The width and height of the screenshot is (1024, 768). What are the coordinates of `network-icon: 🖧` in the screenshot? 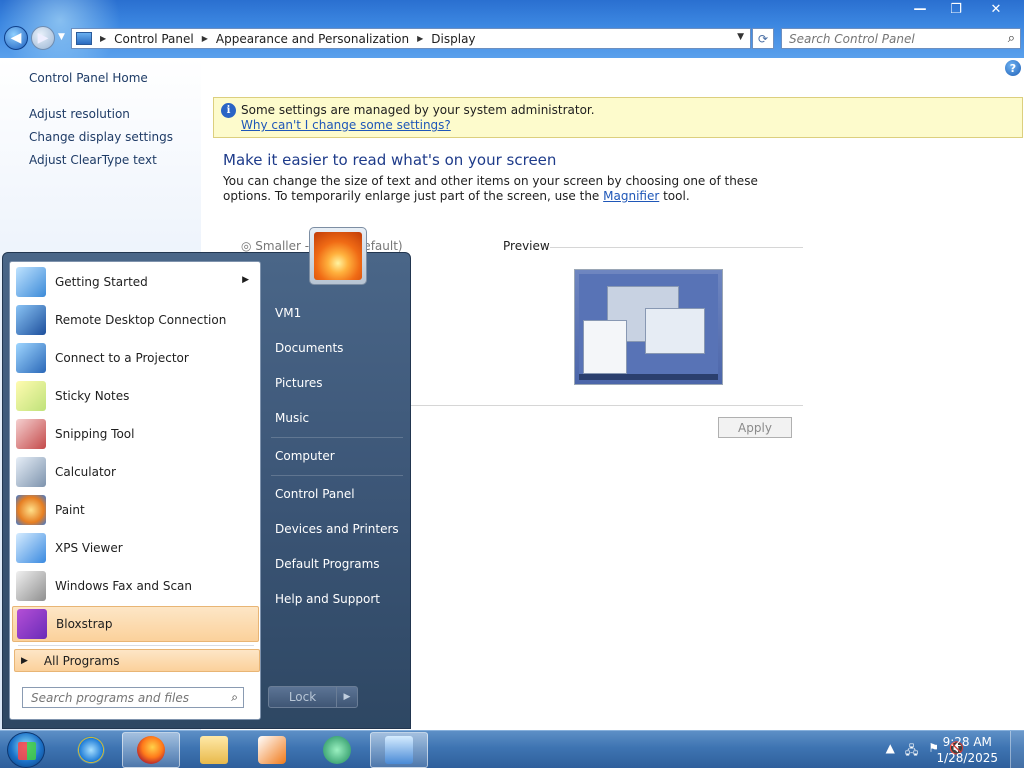 It's located at (911, 751).